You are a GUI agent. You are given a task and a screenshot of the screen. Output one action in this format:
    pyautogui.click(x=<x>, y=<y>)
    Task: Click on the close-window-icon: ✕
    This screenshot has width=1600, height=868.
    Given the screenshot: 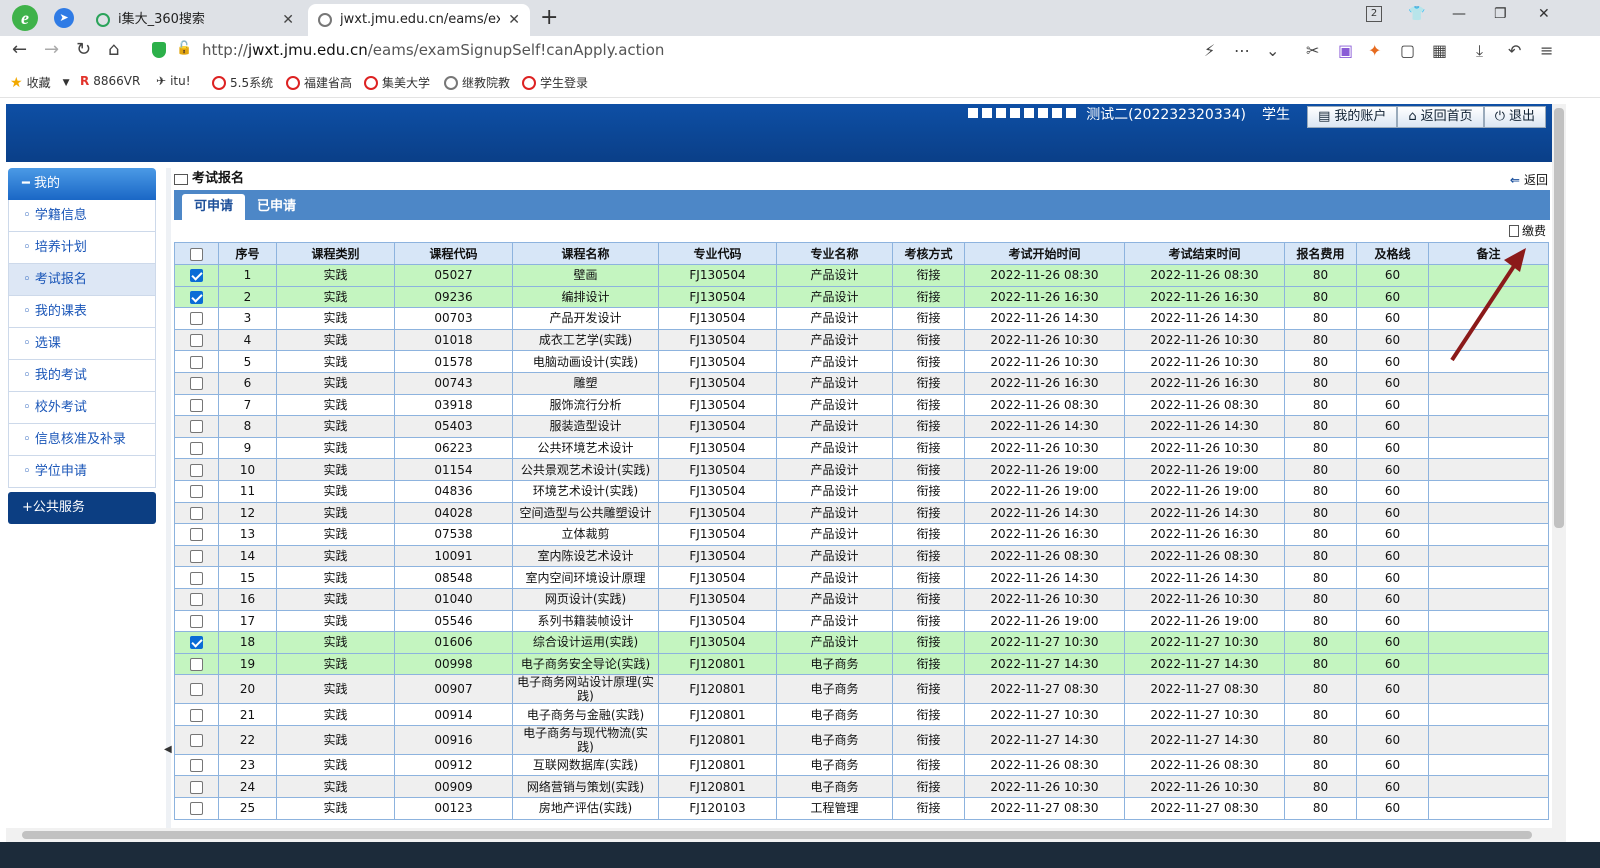 What is the action you would take?
    pyautogui.click(x=1544, y=14)
    